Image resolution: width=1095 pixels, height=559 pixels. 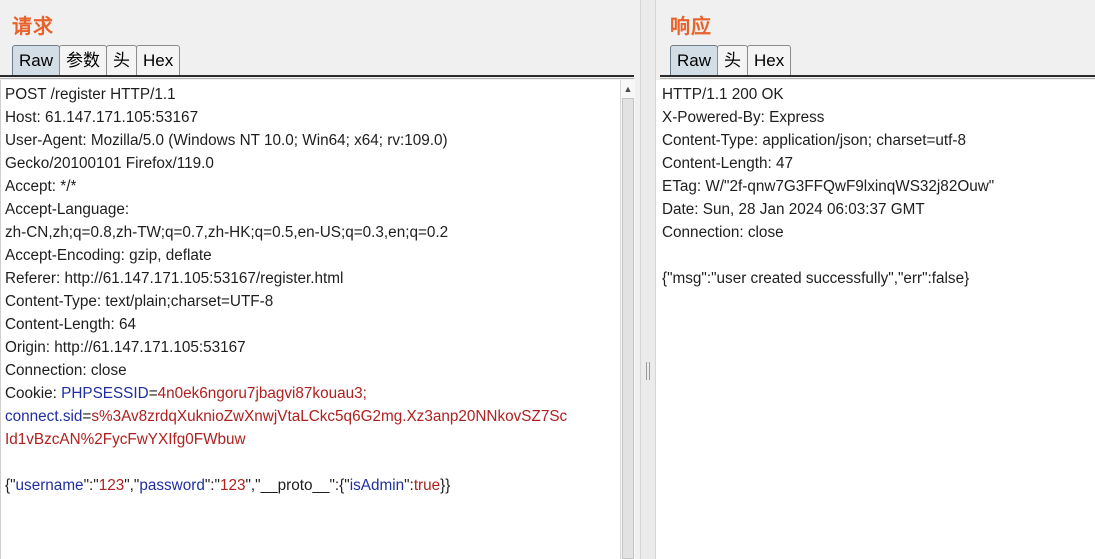 What do you see at coordinates (41, 186) in the screenshot?
I see `request-line: Accept: */*` at bounding box center [41, 186].